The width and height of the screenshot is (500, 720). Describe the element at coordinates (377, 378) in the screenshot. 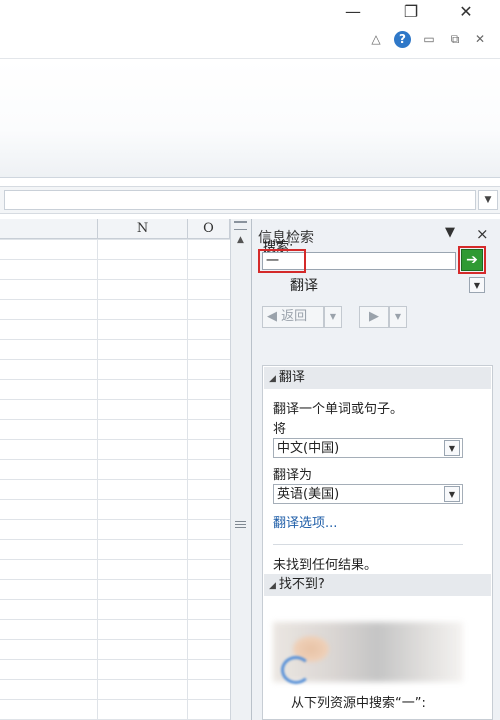

I see `translate-section-header: ◢ 翻译` at that location.